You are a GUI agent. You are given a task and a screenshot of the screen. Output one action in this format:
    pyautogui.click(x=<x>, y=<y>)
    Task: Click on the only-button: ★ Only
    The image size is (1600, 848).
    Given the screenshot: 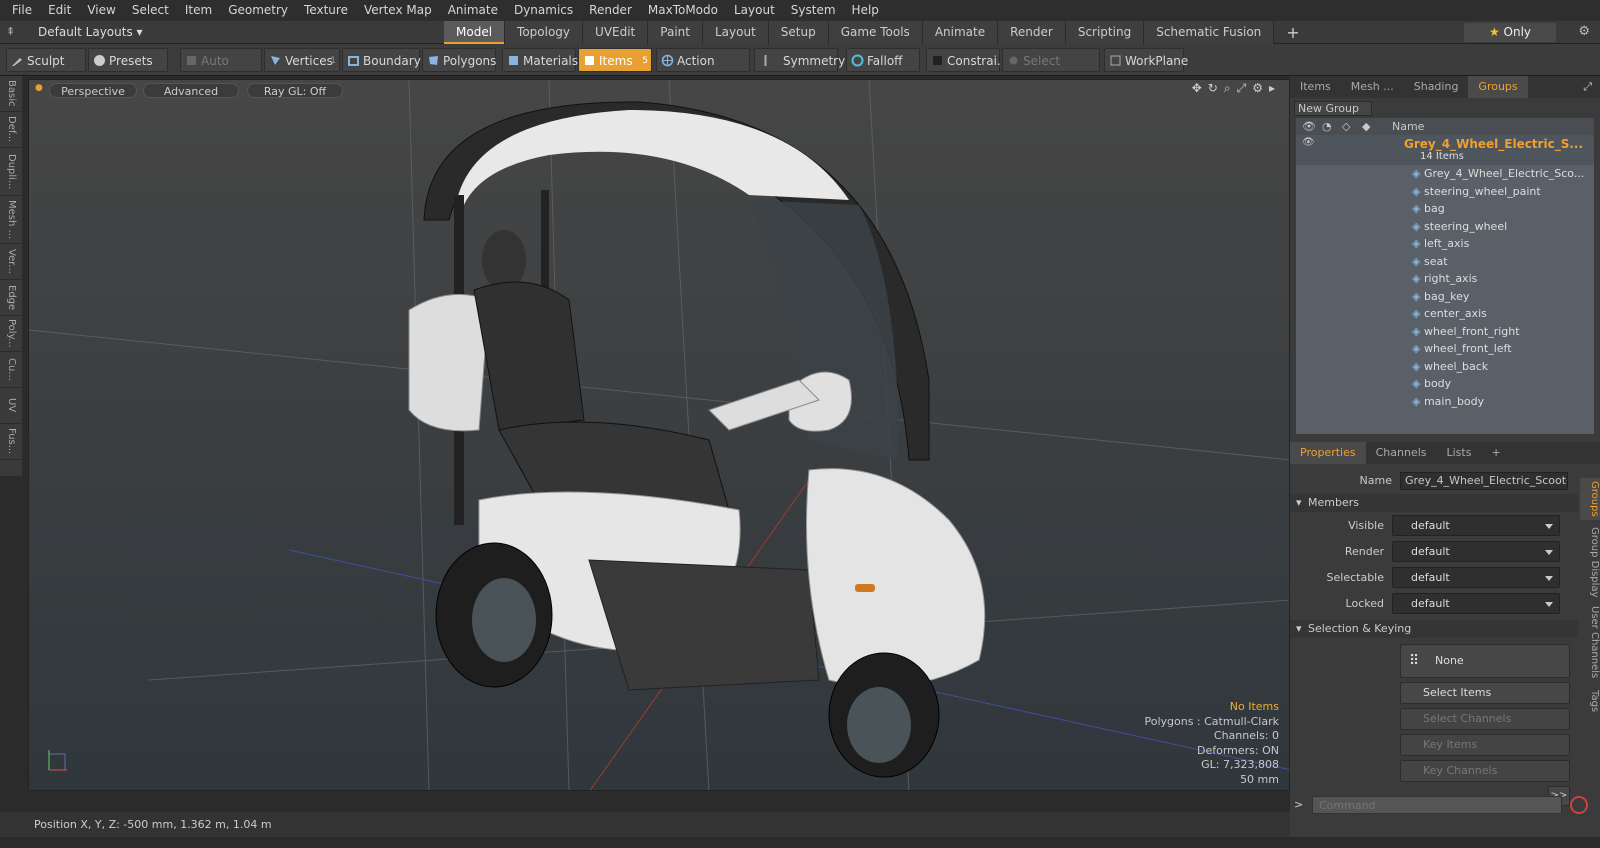 What is the action you would take?
    pyautogui.click(x=1510, y=32)
    